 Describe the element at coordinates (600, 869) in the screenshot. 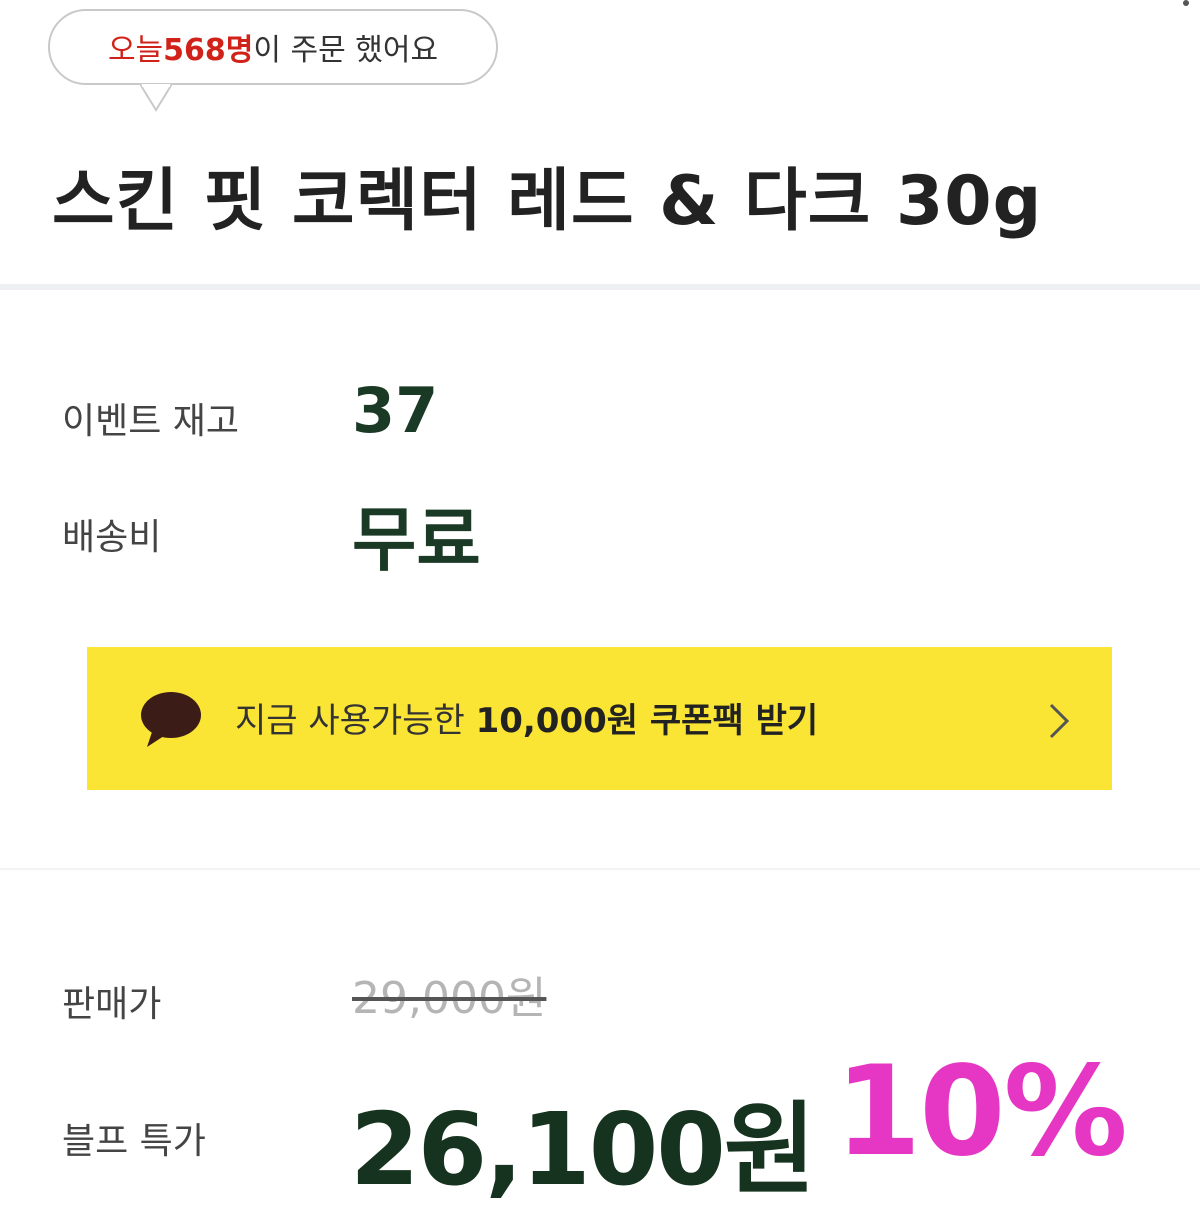

I see `section-divider-thin` at that location.